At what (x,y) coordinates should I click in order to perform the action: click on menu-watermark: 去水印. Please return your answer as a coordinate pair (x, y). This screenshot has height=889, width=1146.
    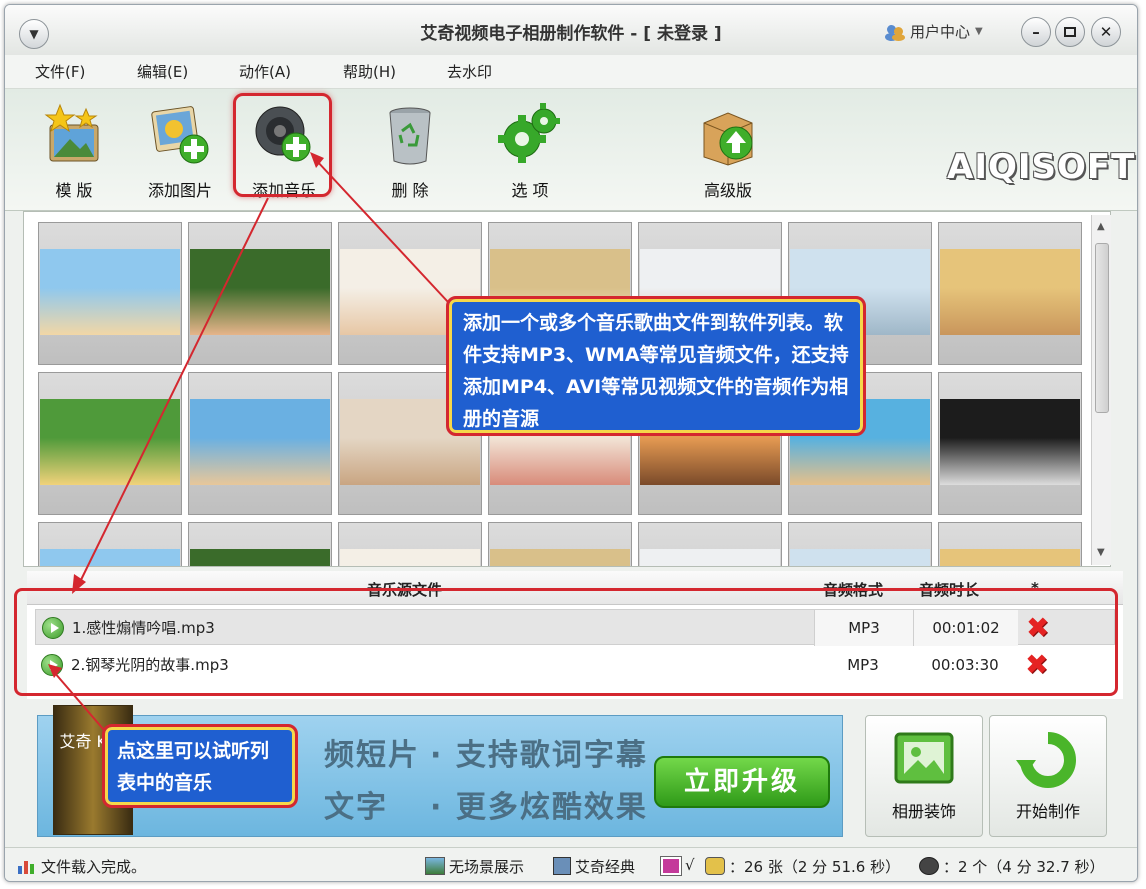
    Looking at the image, I should click on (469, 71).